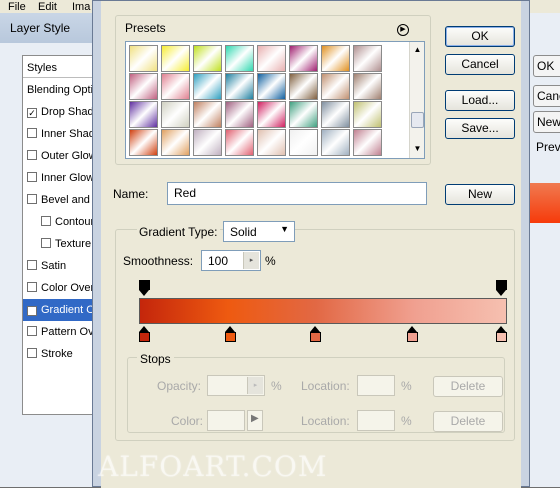 This screenshot has width=560, height=488. Describe the element at coordinates (62, 332) in the screenshot. I see `style-item: Pattern Overlay` at that location.